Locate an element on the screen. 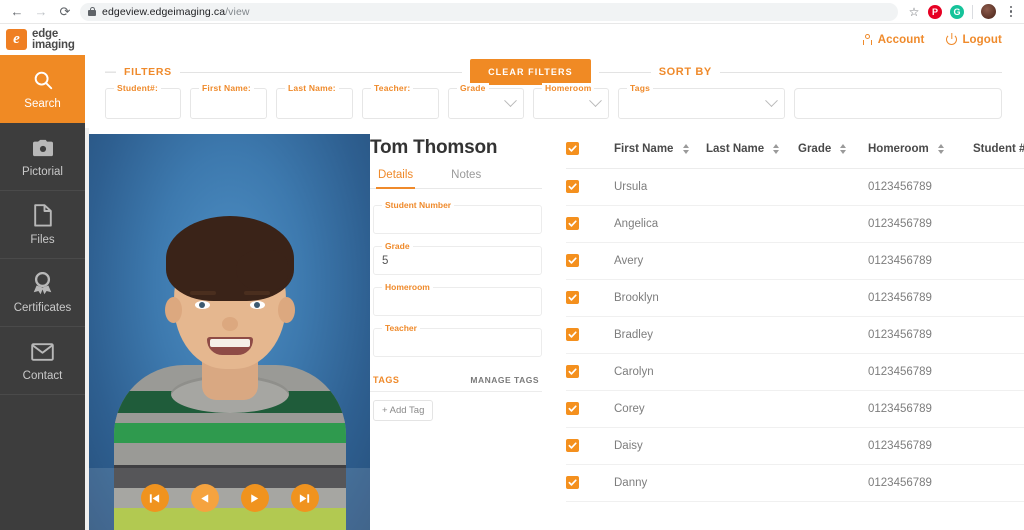  back-icon: ← is located at coordinates (17, 12).